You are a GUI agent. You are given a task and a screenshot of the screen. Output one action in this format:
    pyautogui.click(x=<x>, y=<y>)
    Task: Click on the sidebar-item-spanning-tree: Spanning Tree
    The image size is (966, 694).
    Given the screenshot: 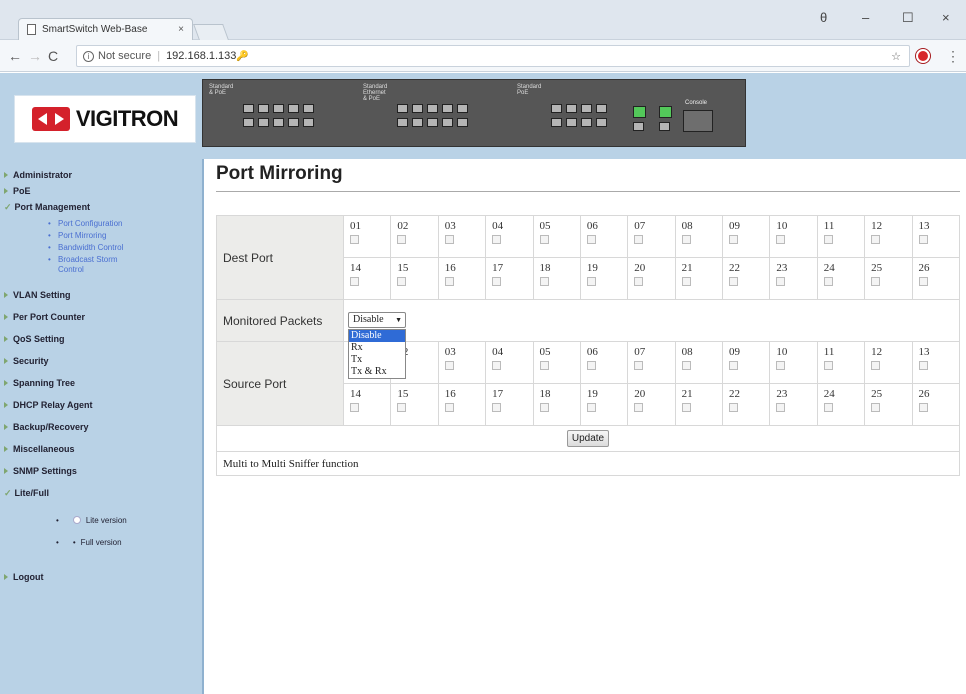 What is the action you would take?
    pyautogui.click(x=101, y=383)
    